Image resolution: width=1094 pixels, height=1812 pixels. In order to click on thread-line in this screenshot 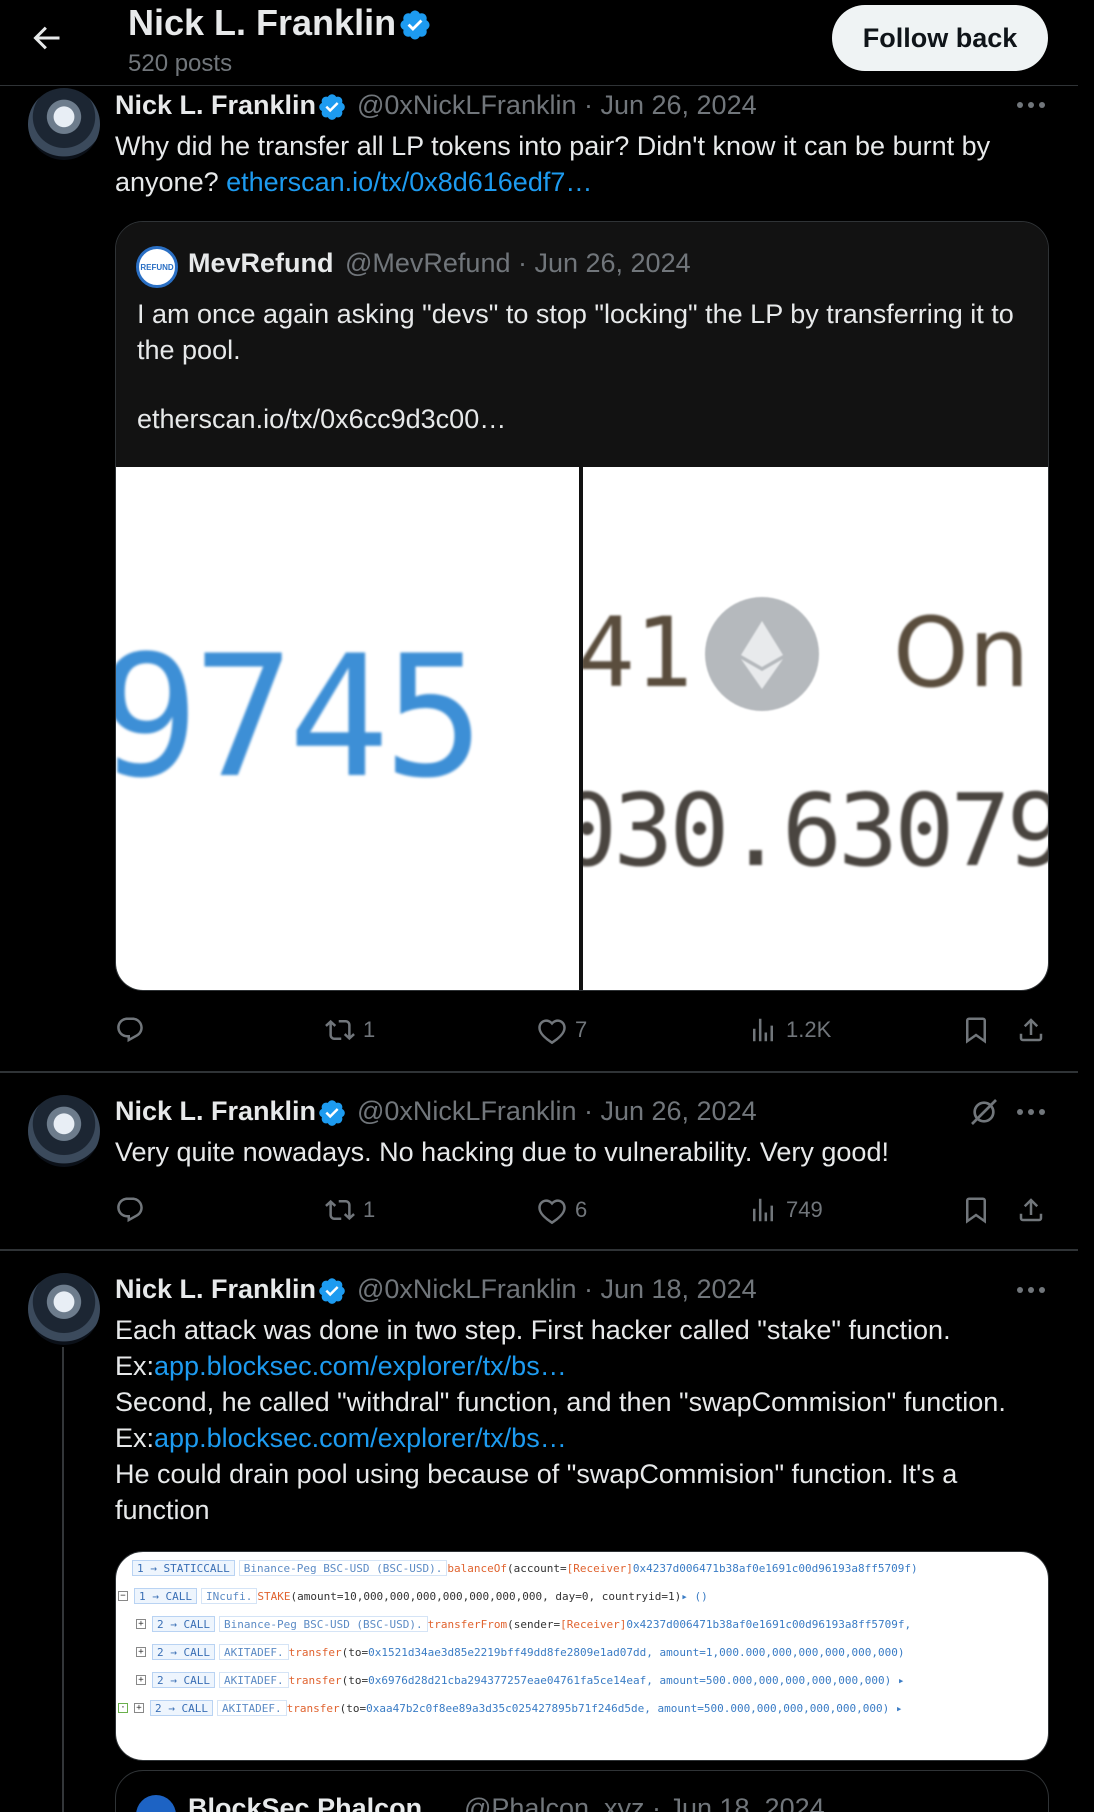, I will do `click(63, 1579)`.